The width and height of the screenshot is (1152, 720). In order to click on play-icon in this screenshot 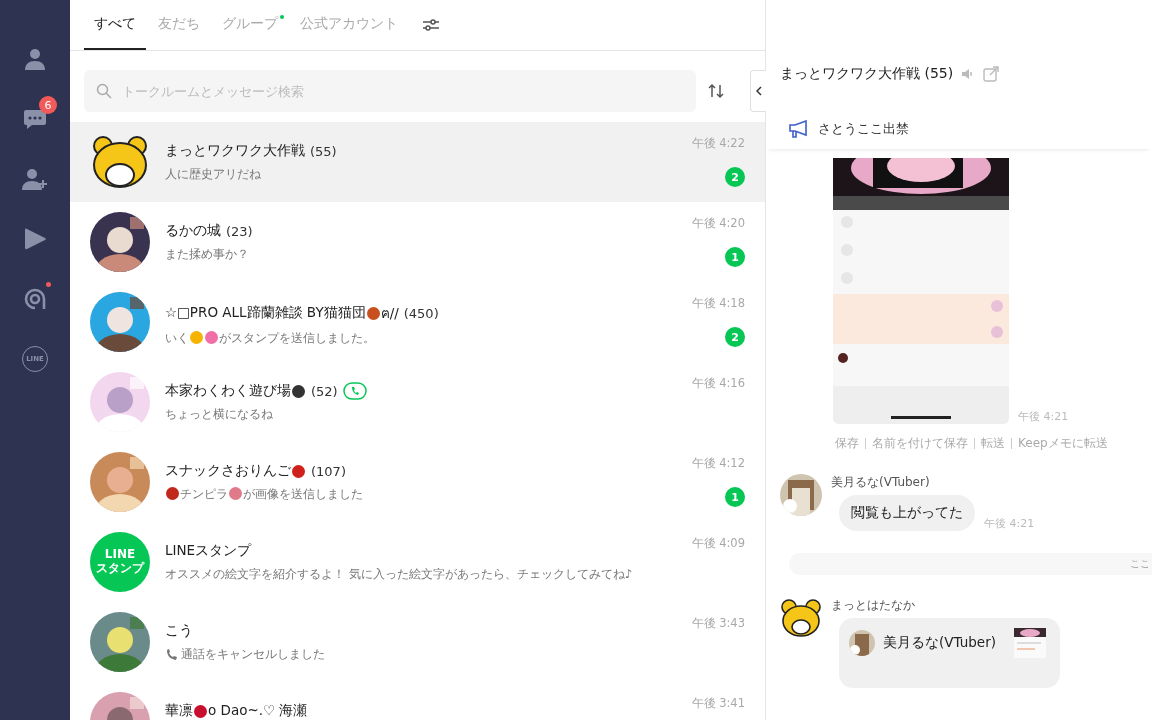, I will do `click(35, 239)`.